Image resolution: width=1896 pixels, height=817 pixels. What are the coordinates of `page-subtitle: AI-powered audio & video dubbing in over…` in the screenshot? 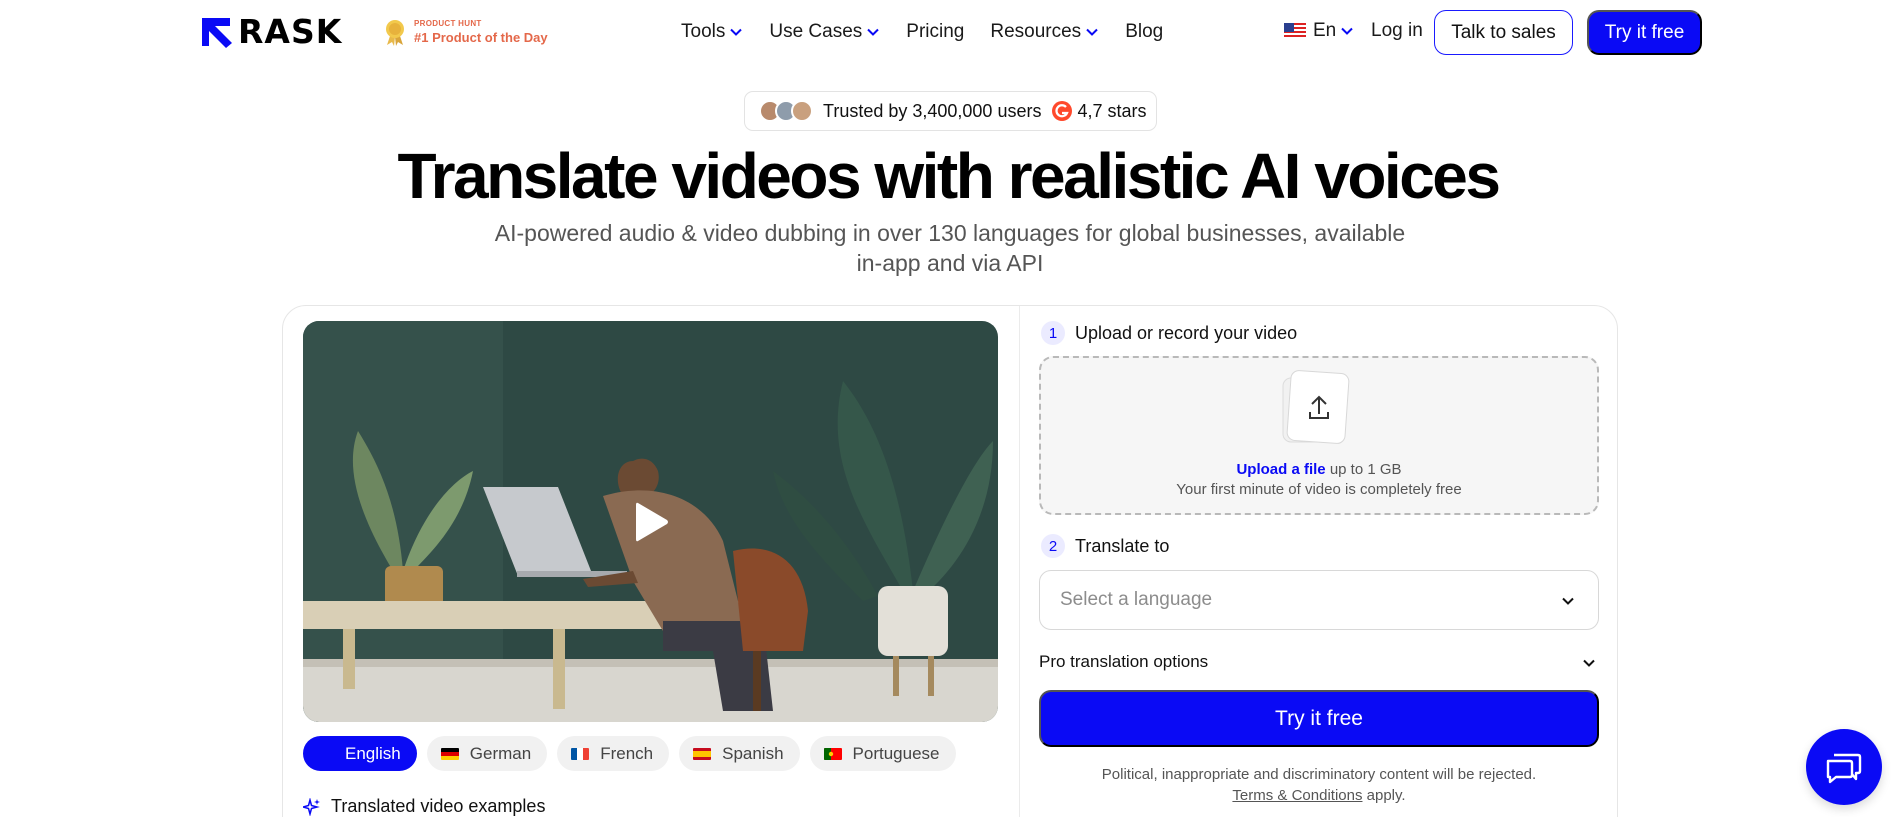 It's located at (950, 248).